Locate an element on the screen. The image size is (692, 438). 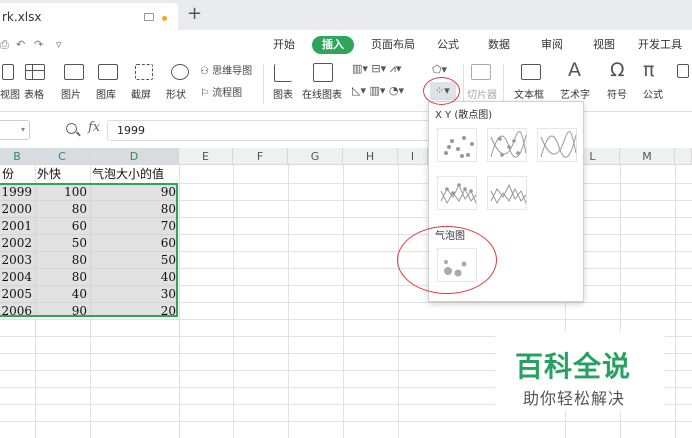
scatter-markers-only-icon is located at coordinates (459, 147).